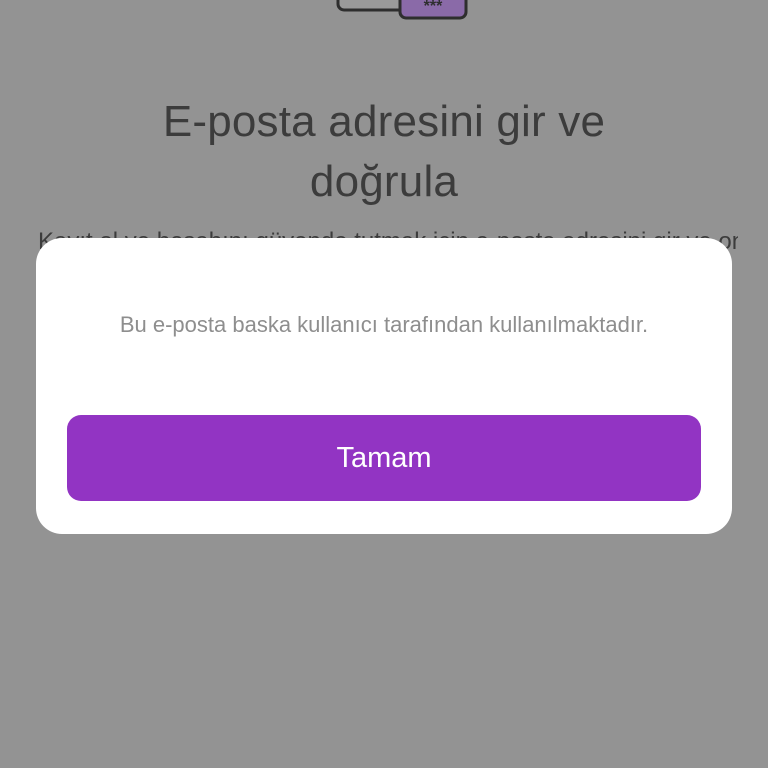  What do you see at coordinates (433, 7) in the screenshot?
I see `password-mask-text: ***` at bounding box center [433, 7].